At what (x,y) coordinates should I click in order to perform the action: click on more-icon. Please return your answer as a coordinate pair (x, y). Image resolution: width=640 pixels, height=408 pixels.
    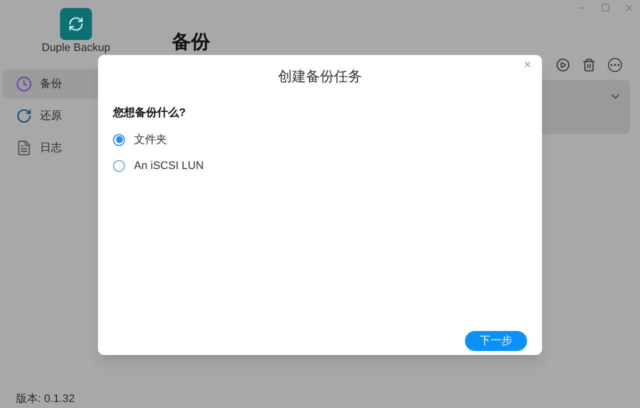
    Looking at the image, I should click on (615, 65).